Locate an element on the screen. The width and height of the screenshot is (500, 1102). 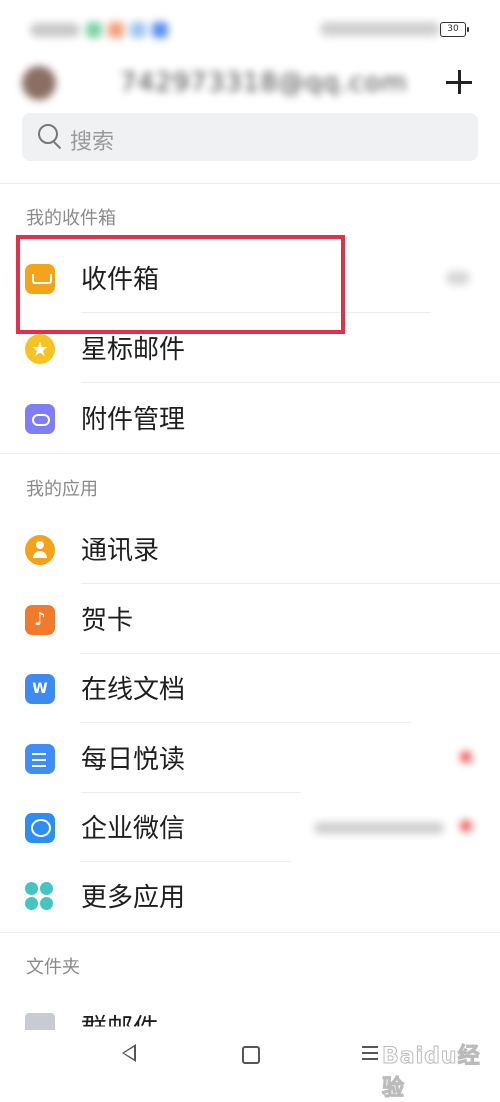
app-item-daily-reading: 每日悦读 is located at coordinates (250, 759).